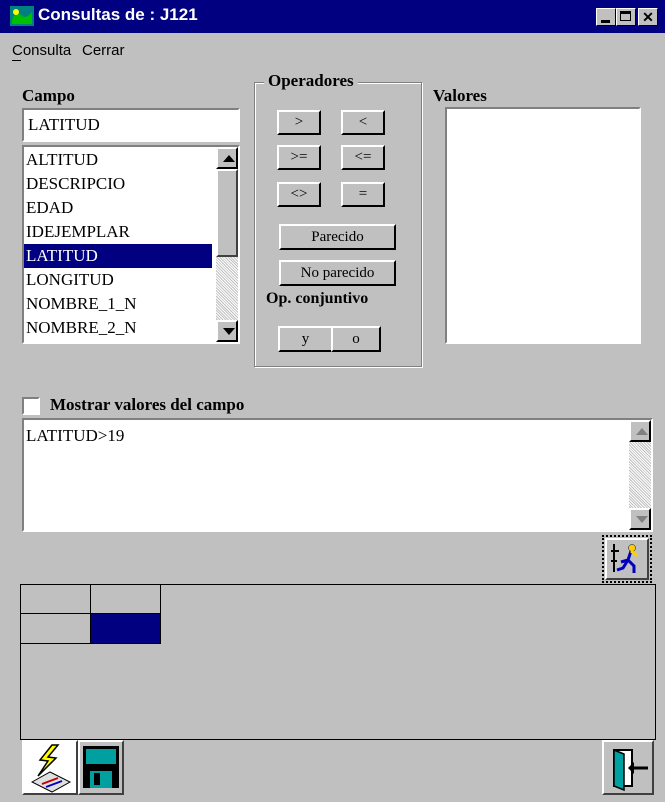  What do you see at coordinates (48, 95) in the screenshot?
I see `campo-label: Campo` at bounding box center [48, 95].